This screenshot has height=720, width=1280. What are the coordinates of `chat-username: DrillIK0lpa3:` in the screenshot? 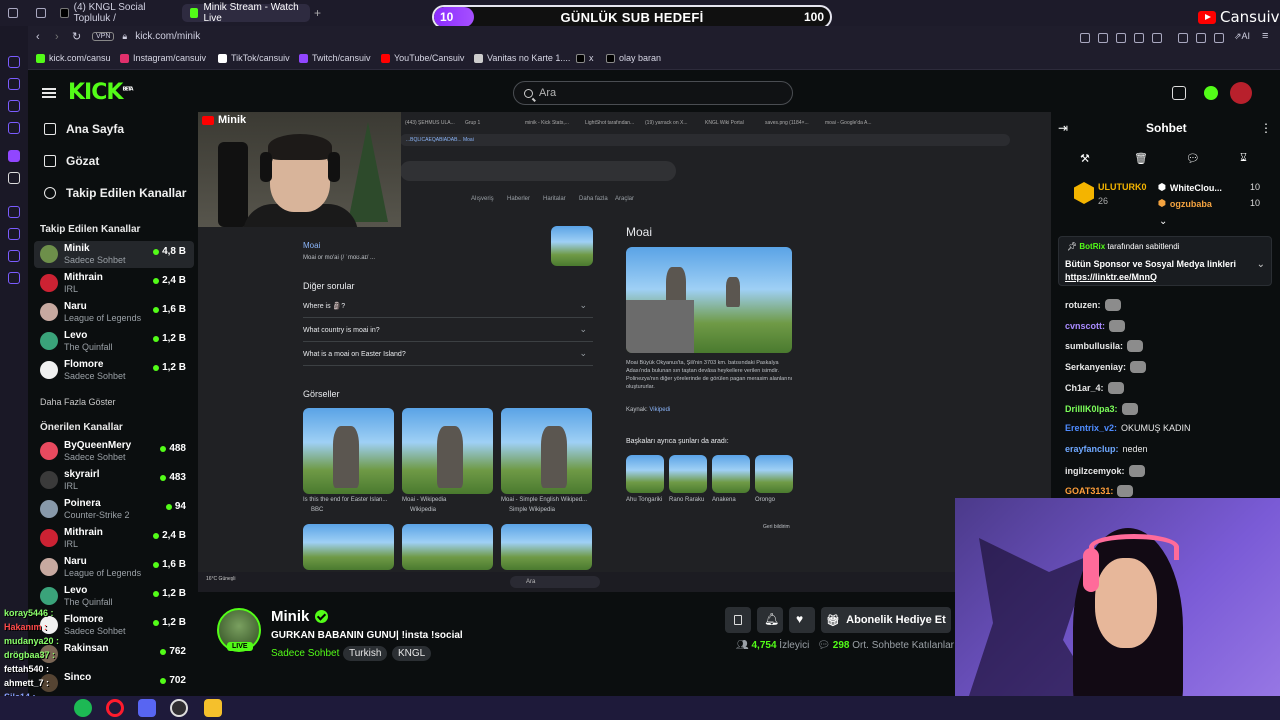 It's located at (1091, 409).